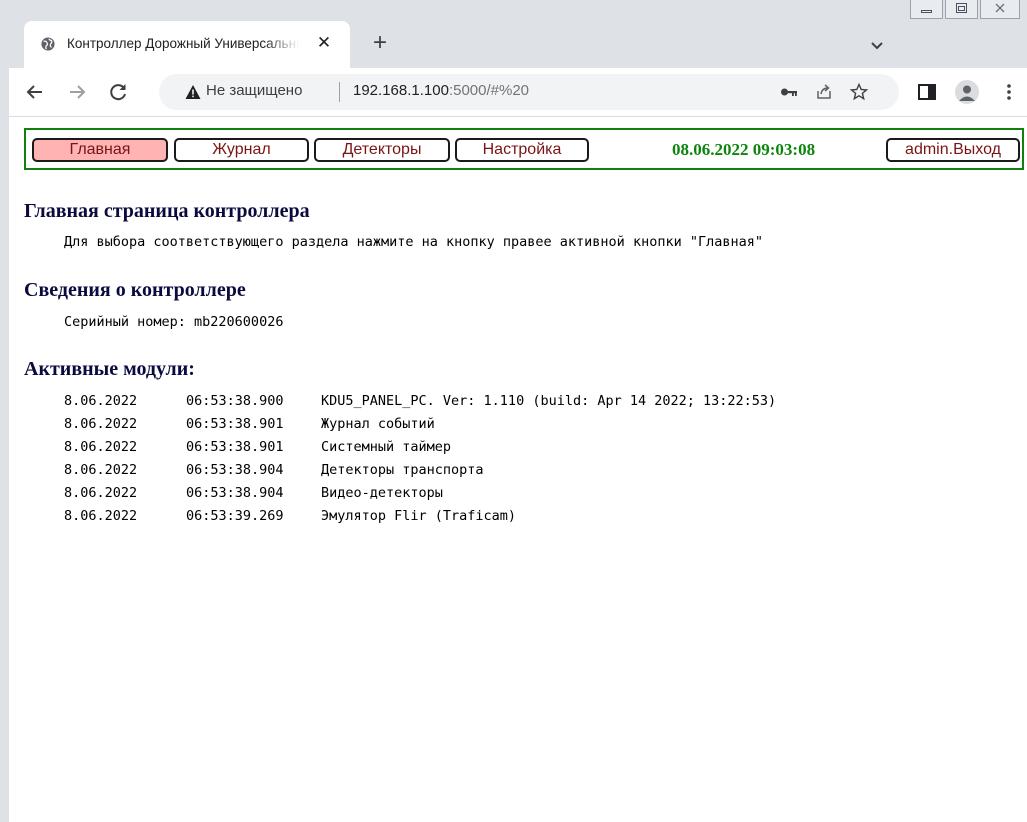 Image resolution: width=1027 pixels, height=822 pixels. Describe the element at coordinates (118, 92) in the screenshot. I see `reload-icon` at that location.